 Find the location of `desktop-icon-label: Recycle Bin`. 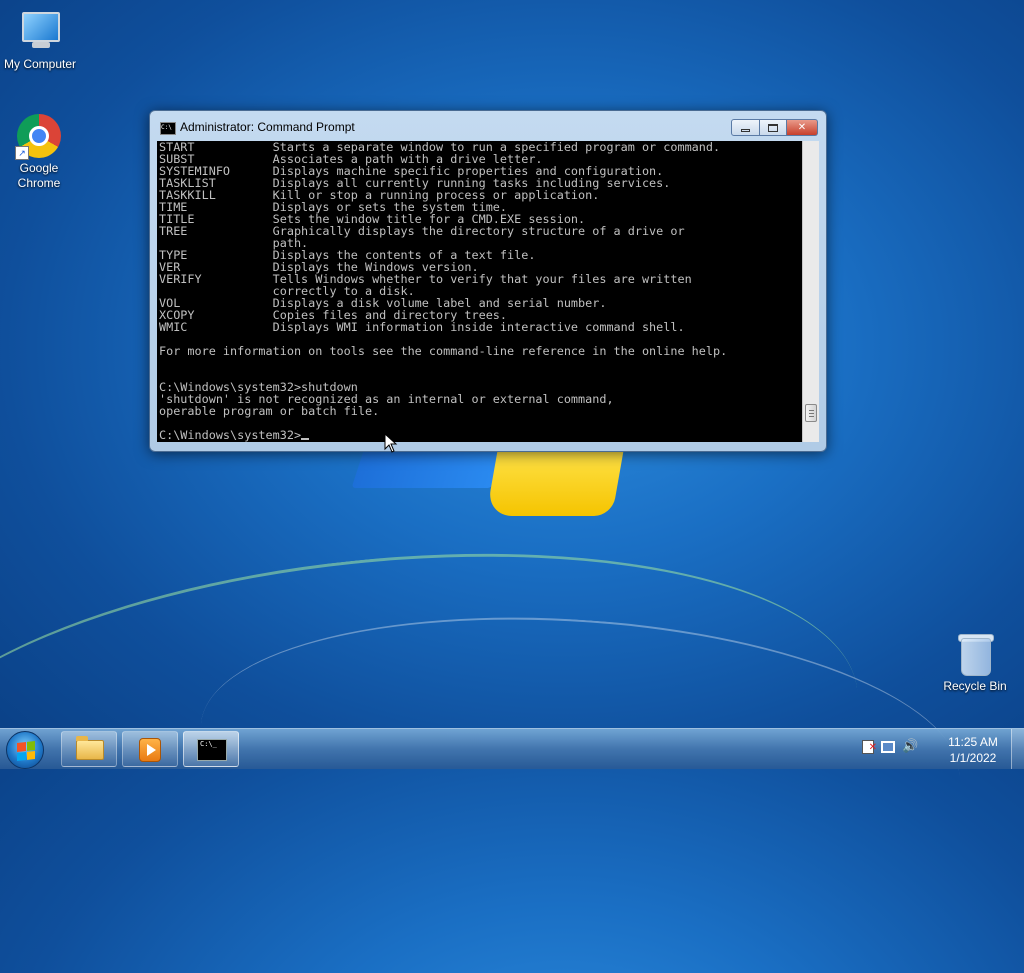

desktop-icon-label: Recycle Bin is located at coordinates (975, 686).